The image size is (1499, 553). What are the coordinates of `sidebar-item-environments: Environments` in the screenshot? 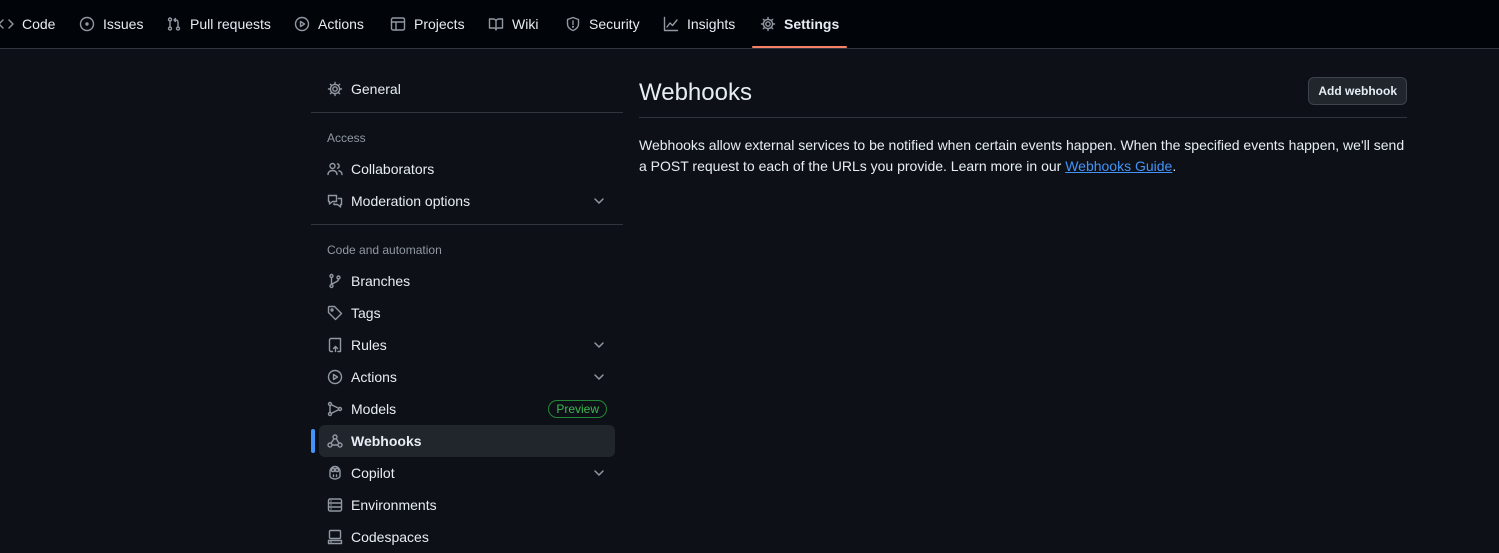 It's located at (467, 505).